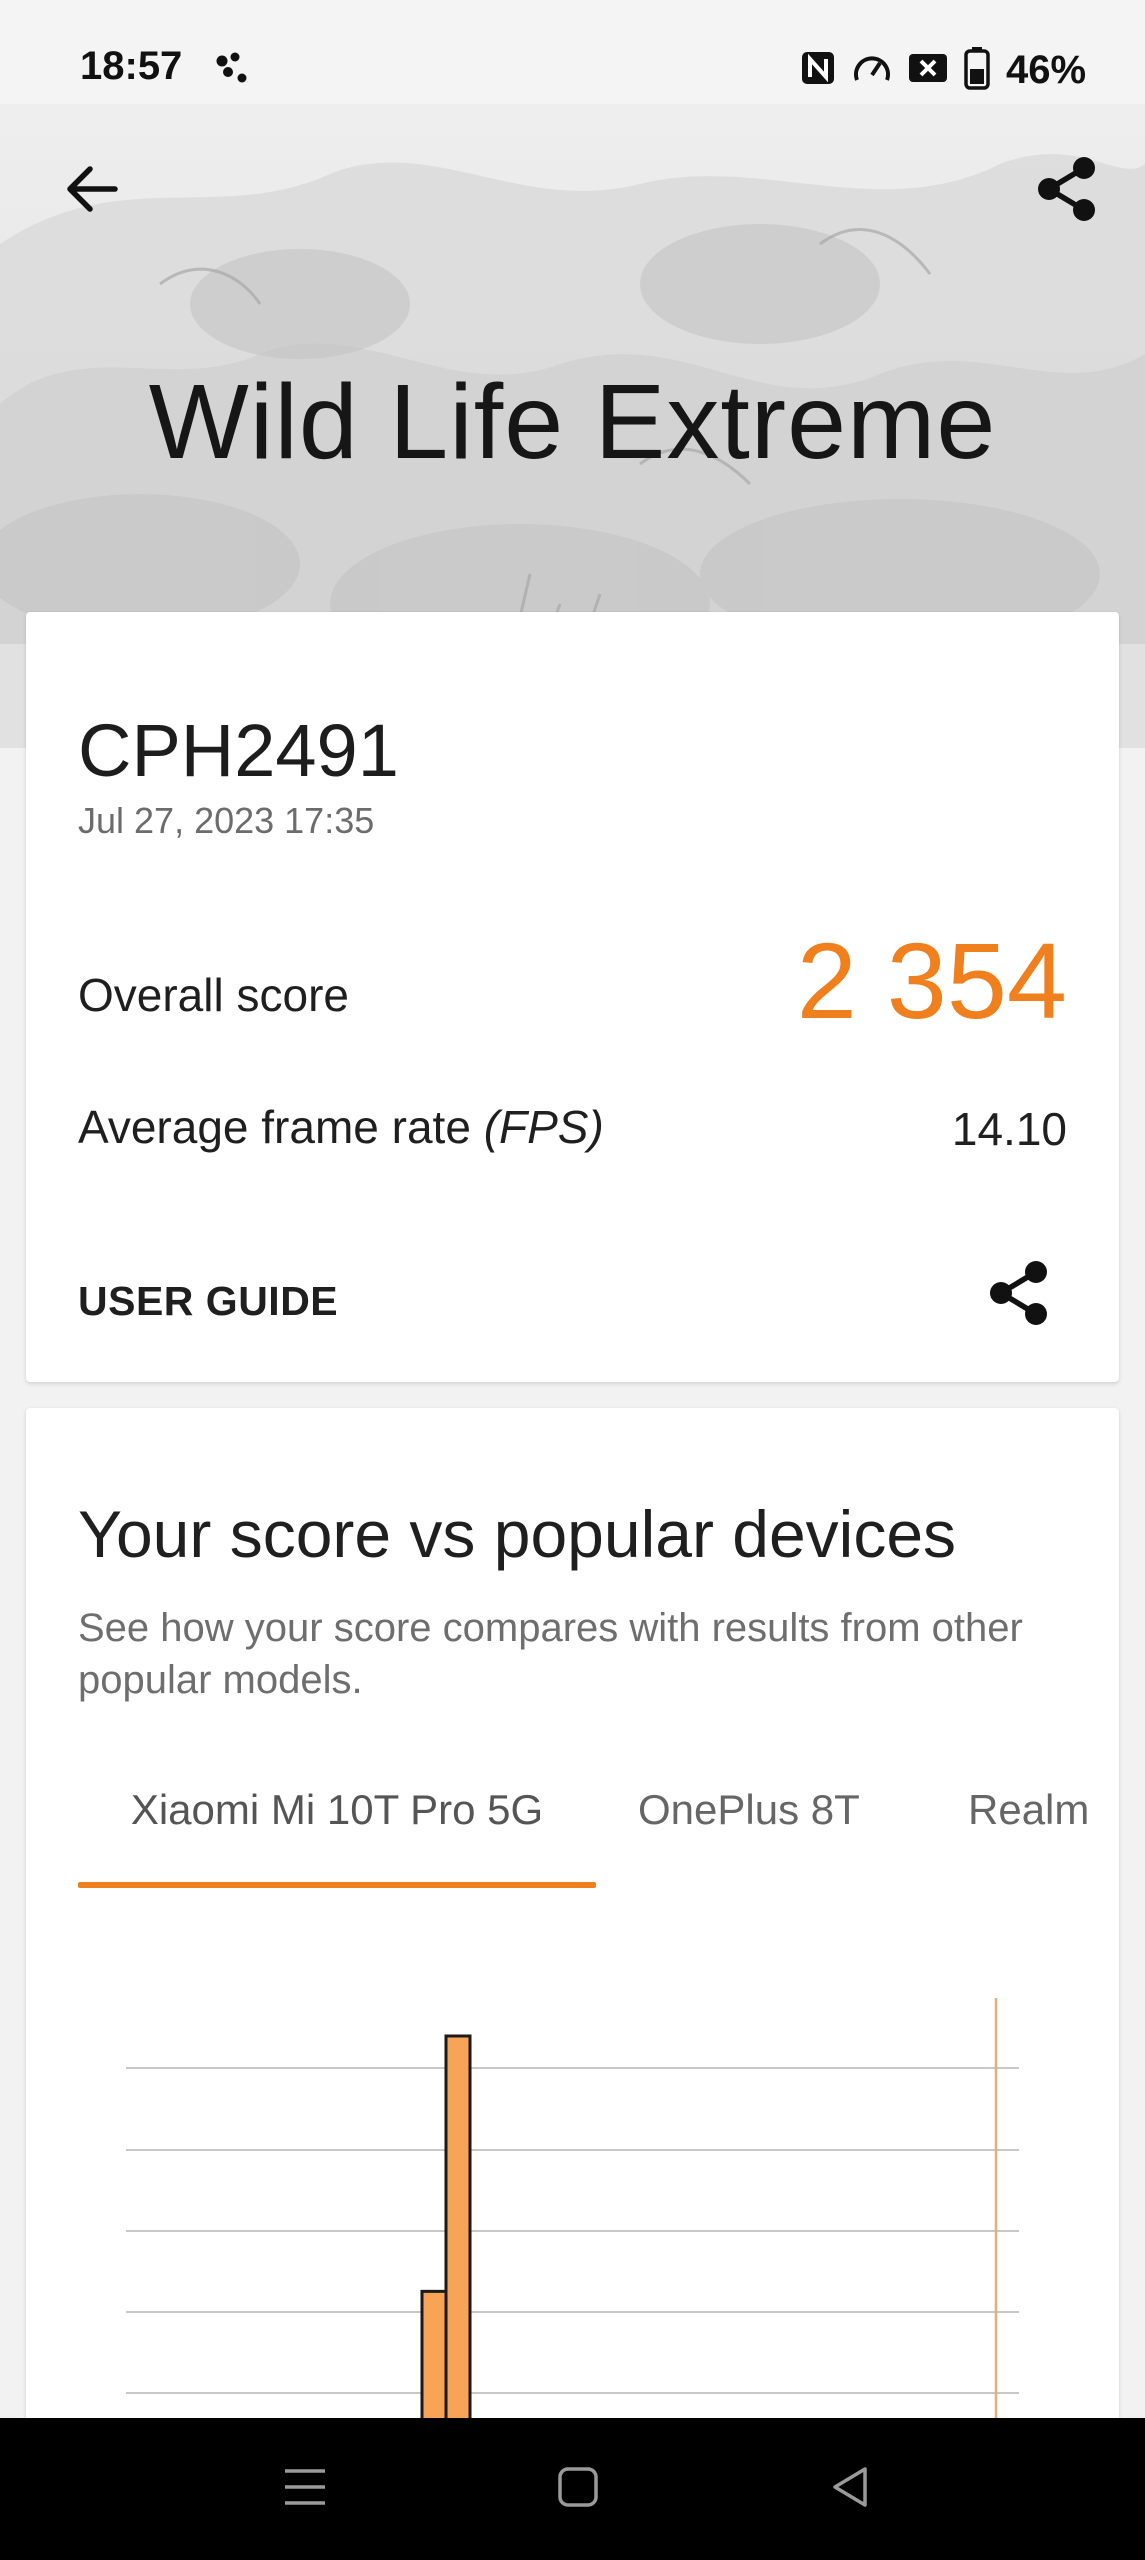 The image size is (1145, 2560). Describe the element at coordinates (226, 820) in the screenshot. I see `result-timestamp: Jul 27, 2023 17:35` at that location.